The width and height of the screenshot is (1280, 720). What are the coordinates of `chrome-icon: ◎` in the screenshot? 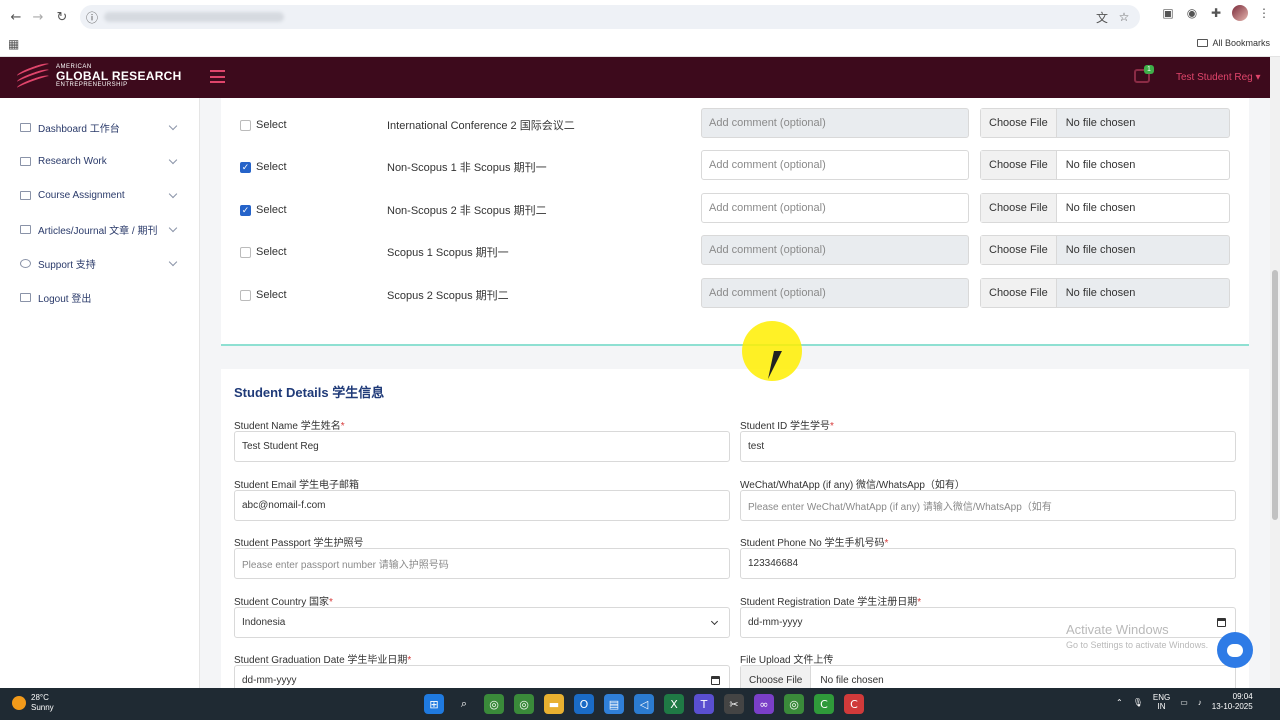 It's located at (494, 704).